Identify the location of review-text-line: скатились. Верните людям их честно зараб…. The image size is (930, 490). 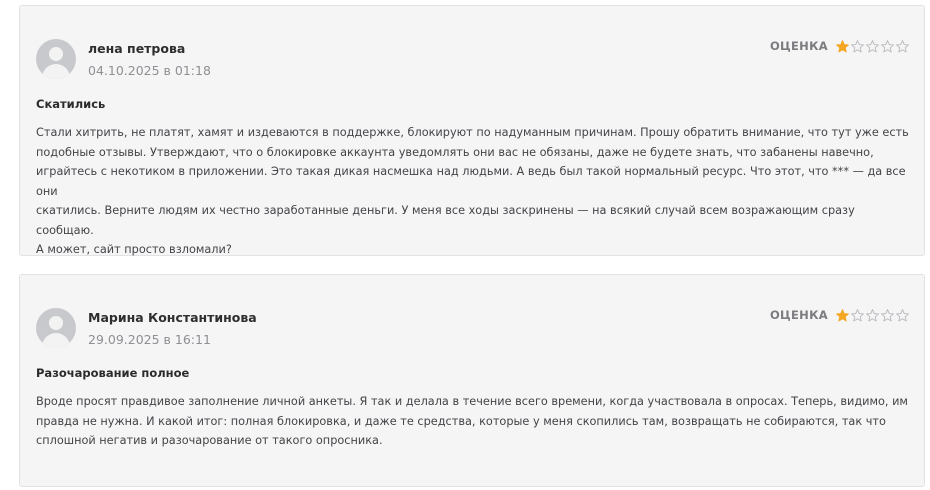
(445, 220).